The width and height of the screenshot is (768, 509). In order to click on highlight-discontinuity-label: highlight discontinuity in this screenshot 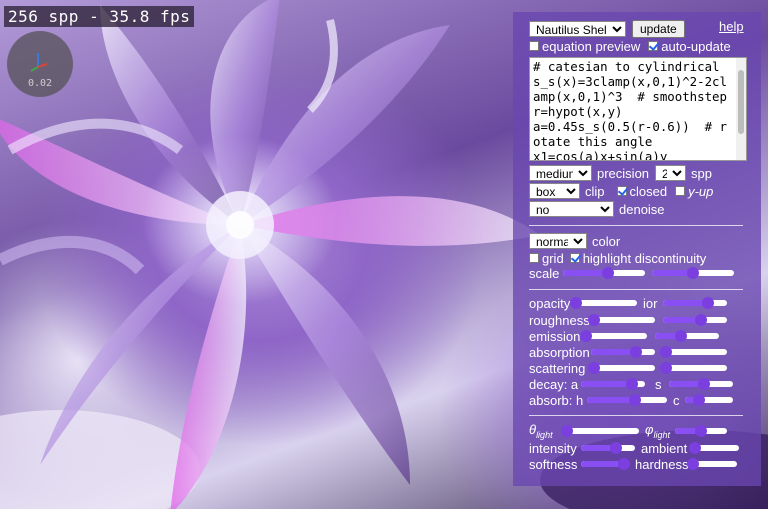, I will do `click(644, 258)`.